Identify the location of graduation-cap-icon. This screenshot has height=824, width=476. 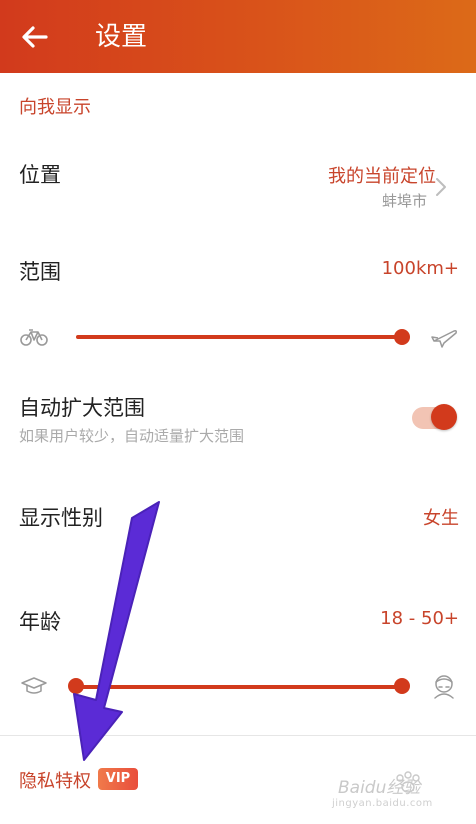
(34, 685).